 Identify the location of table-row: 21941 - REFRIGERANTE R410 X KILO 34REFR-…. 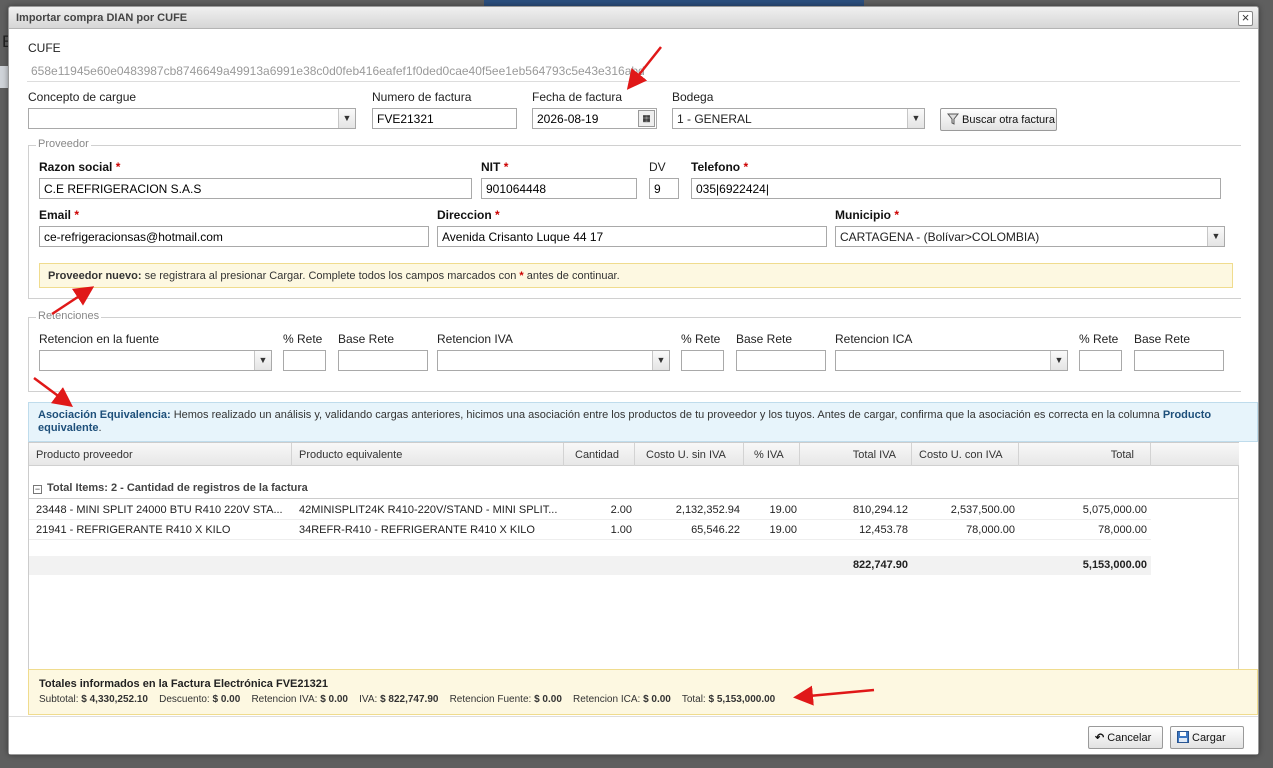
(590, 530).